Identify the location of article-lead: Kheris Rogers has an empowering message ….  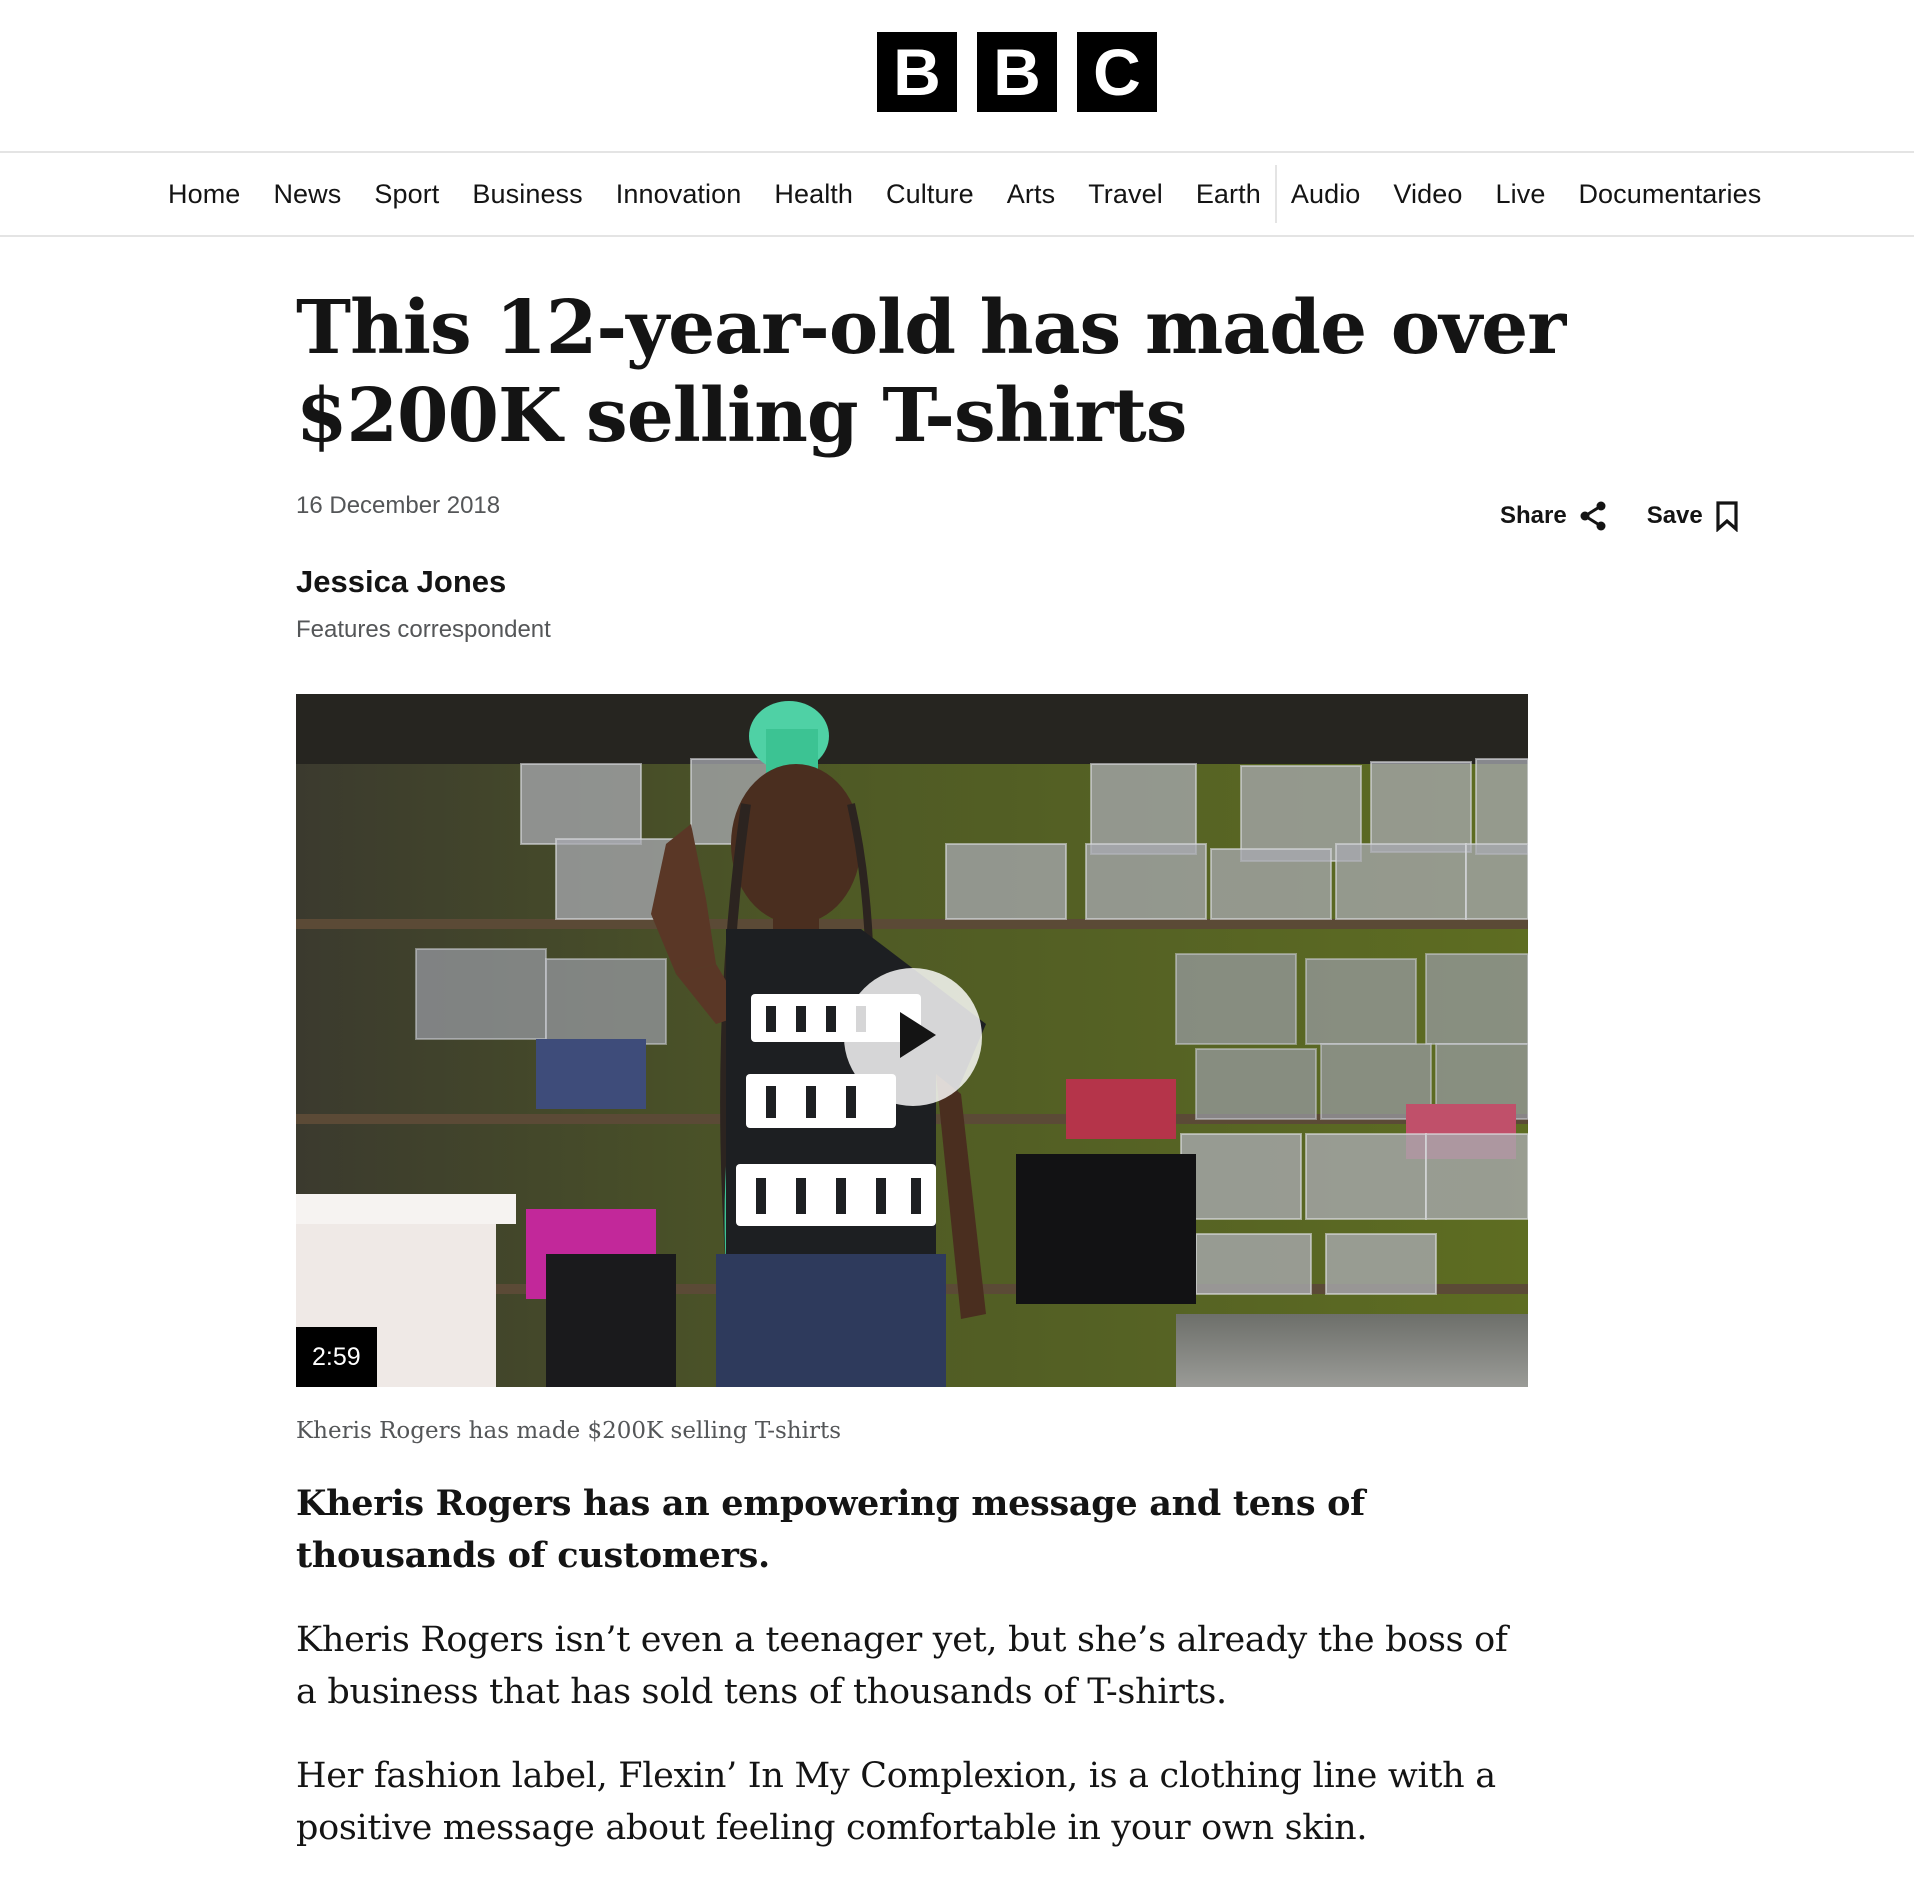
(830, 1529).